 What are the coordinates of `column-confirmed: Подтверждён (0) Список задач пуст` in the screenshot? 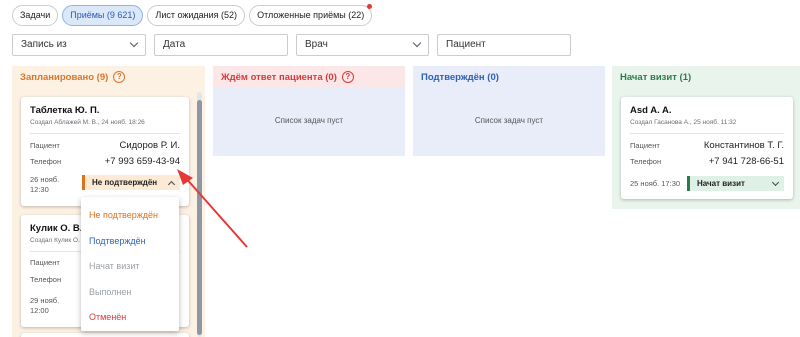 It's located at (509, 111).